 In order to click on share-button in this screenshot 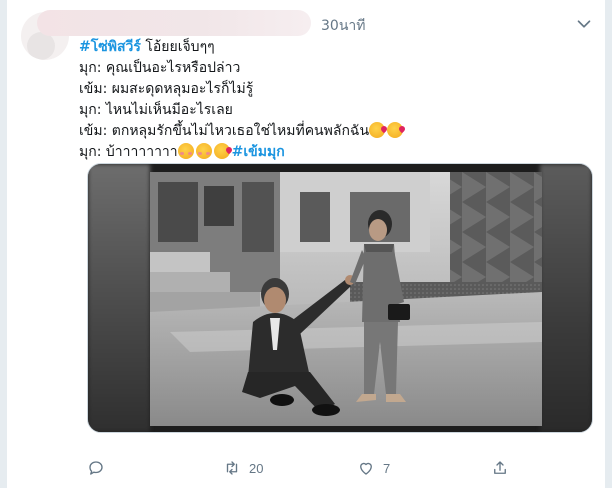, I will do `click(500, 468)`.